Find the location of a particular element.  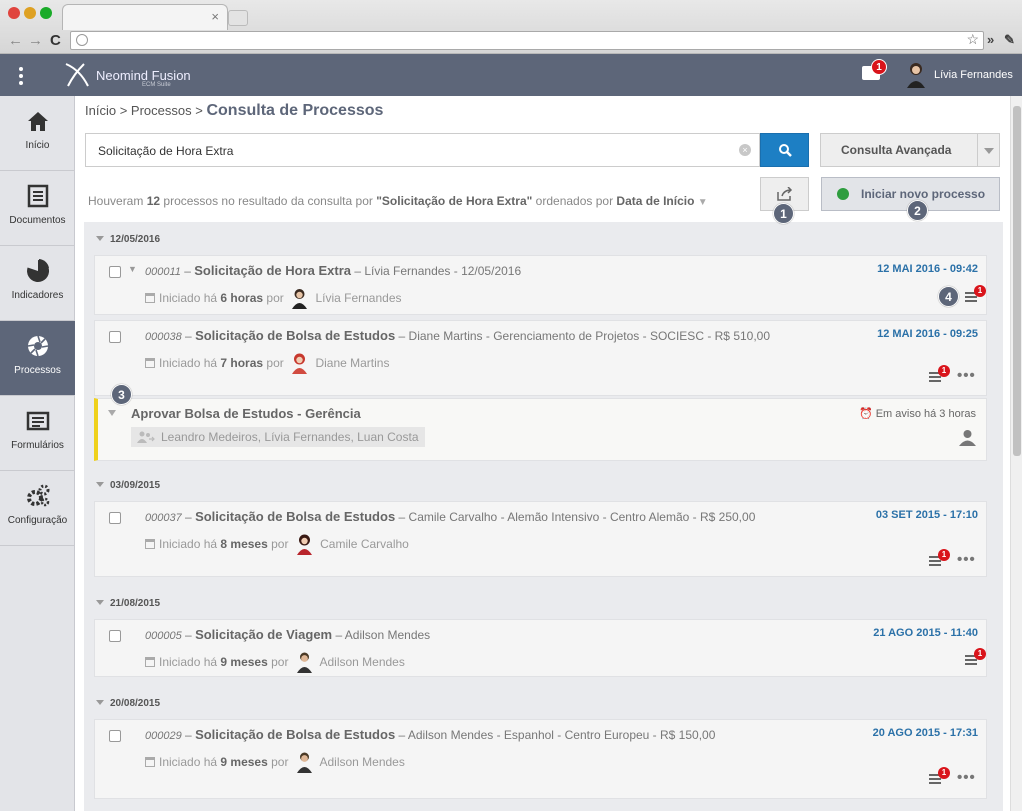

pie-chart-icon is located at coordinates (37, 270).